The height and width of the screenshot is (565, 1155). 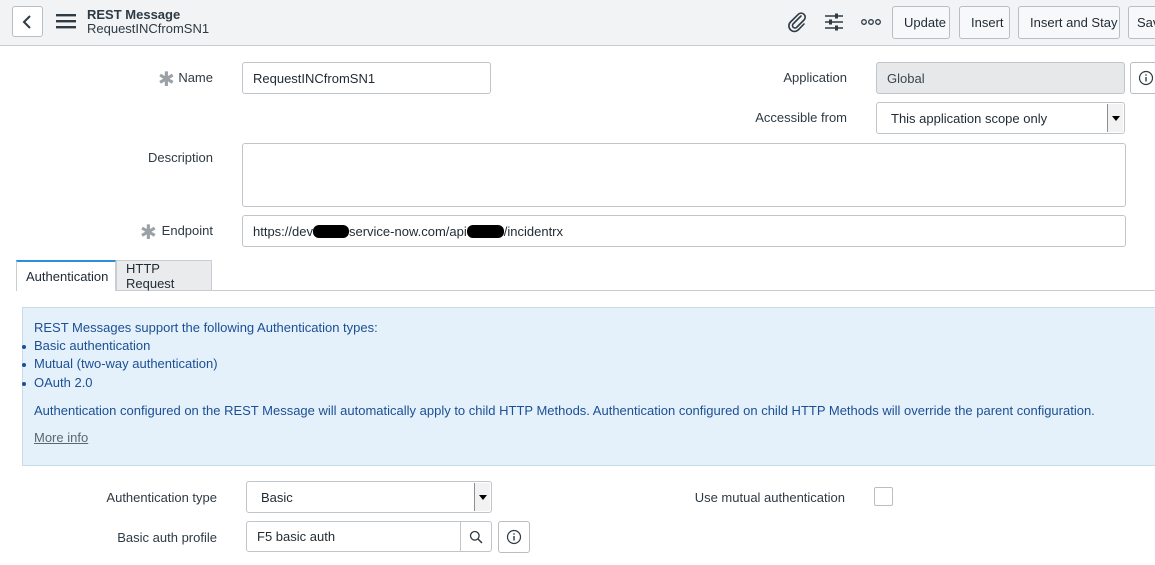 What do you see at coordinates (883, 496) in the screenshot?
I see `use-mutual-authentication-checkbox` at bounding box center [883, 496].